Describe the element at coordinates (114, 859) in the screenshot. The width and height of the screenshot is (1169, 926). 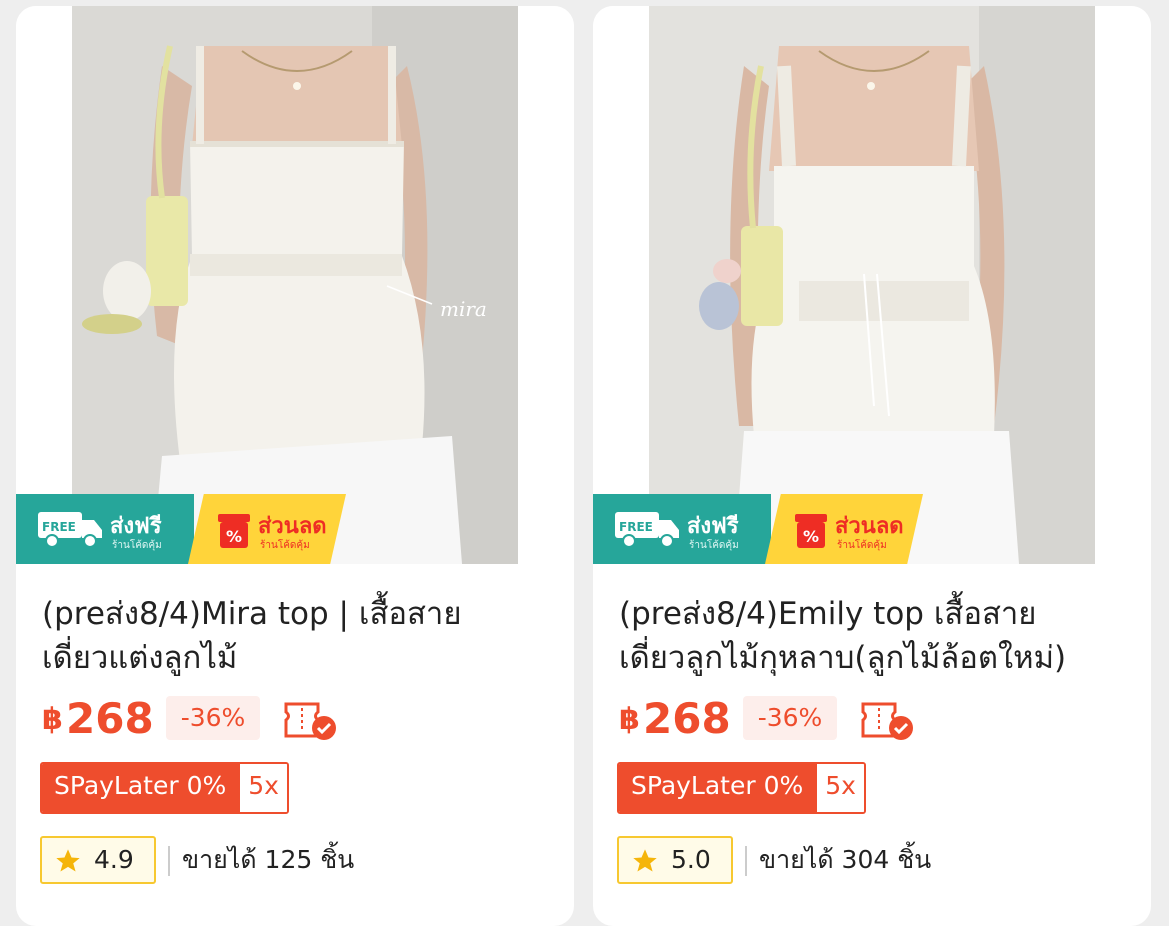
I see `rating-value: 4.9` at that location.